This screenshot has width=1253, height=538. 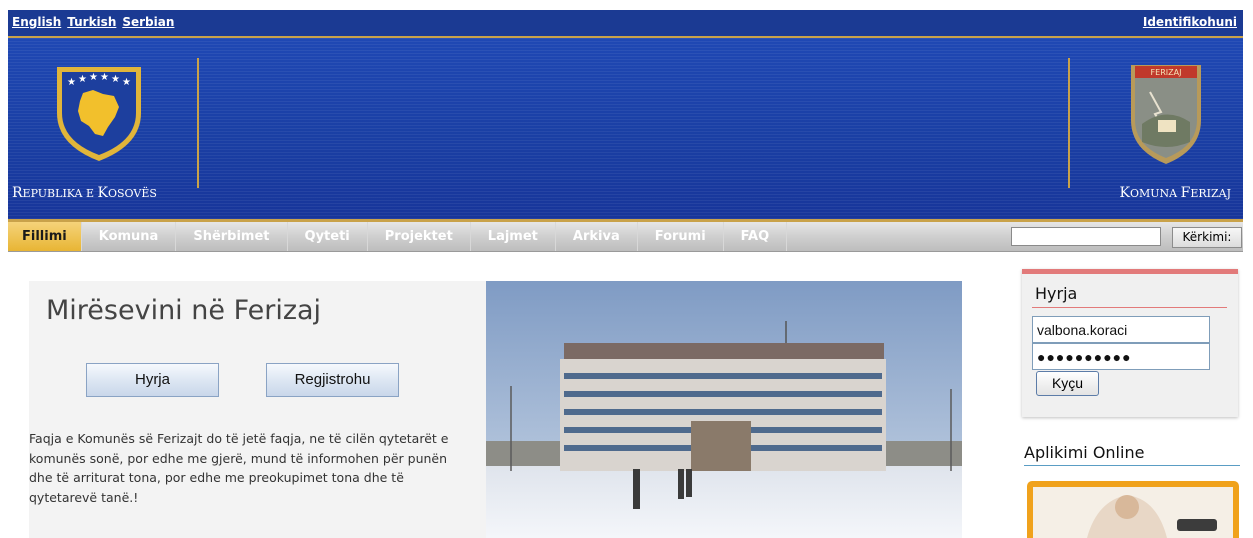 I want to click on kosovo-coat-of-arms-icon: ★ ★ ★ ★ ★ ★, so click(x=99, y=115).